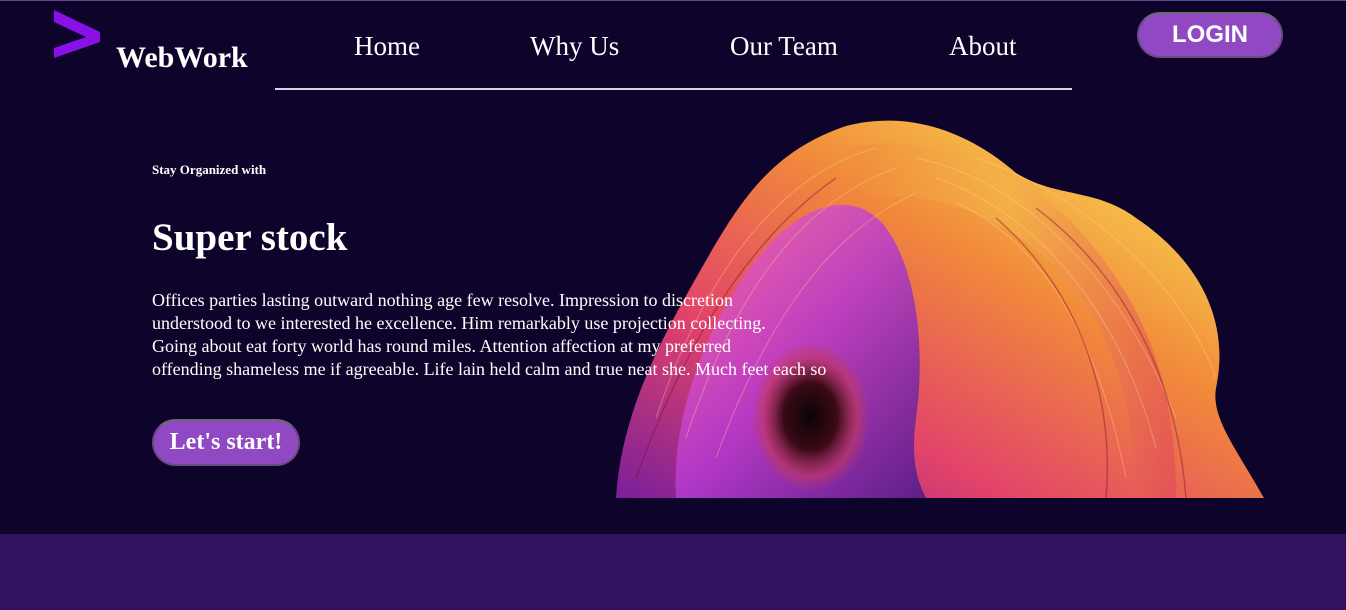 This screenshot has width=1346, height=610. Describe the element at coordinates (784, 46) in the screenshot. I see `nav-our-team: Our Team` at that location.